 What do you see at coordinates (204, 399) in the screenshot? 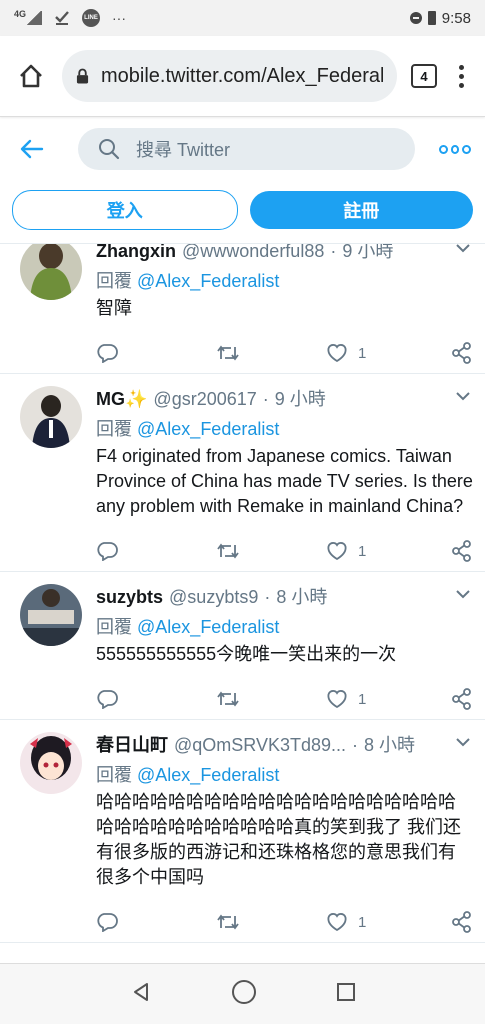
I see `tweet-author-handle: @gsr200617` at bounding box center [204, 399].